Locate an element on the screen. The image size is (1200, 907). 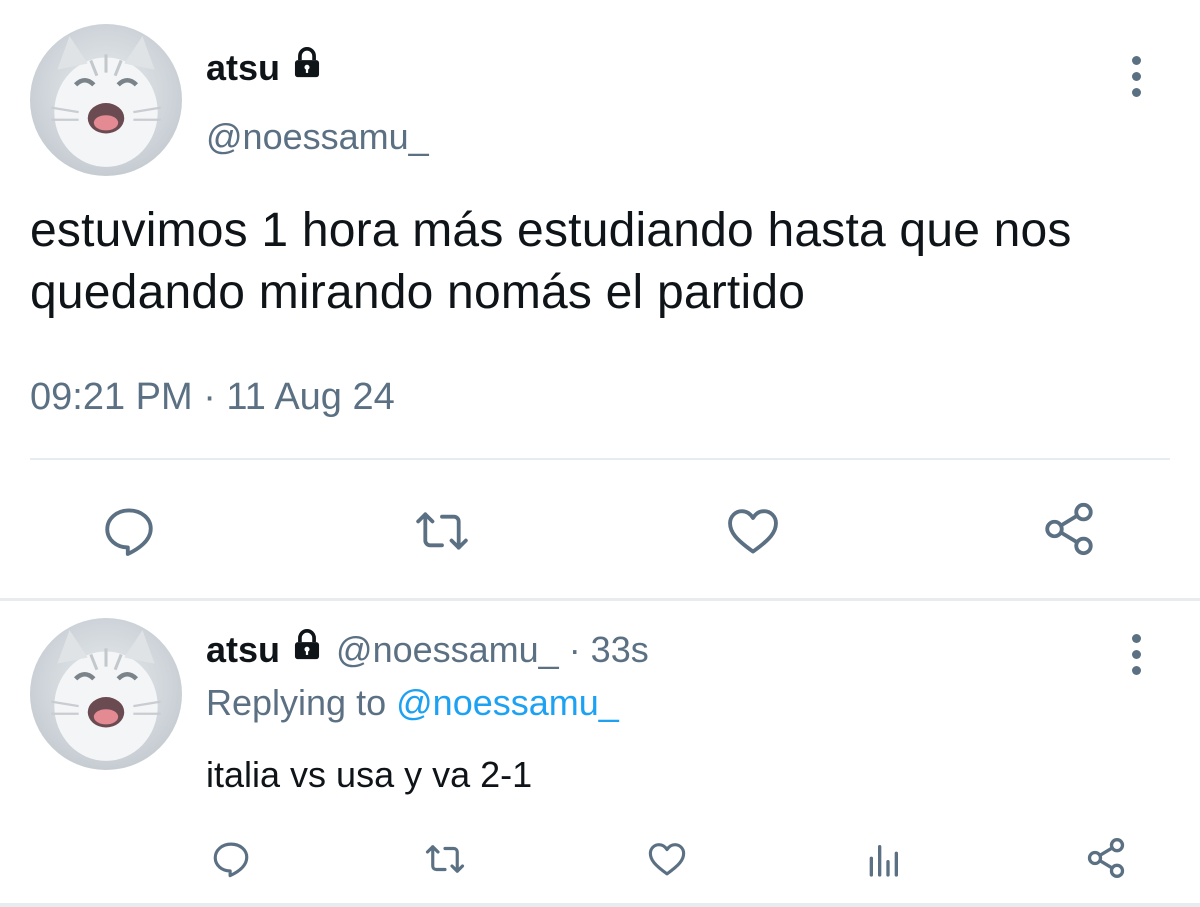
handle: @noessamu_ is located at coordinates (317, 137).